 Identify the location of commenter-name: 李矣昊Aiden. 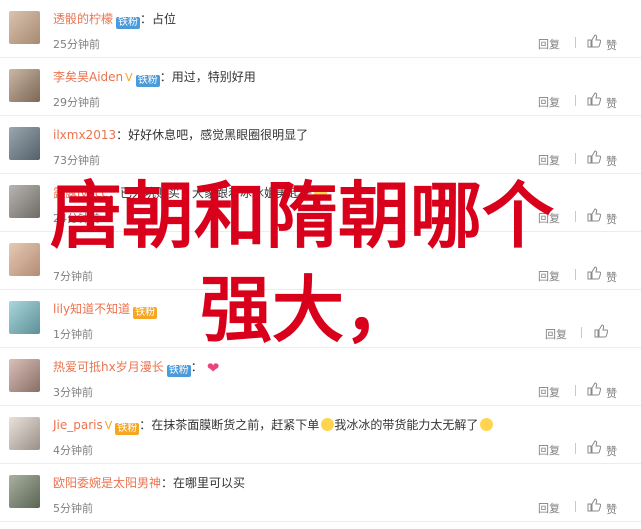
(88, 77).